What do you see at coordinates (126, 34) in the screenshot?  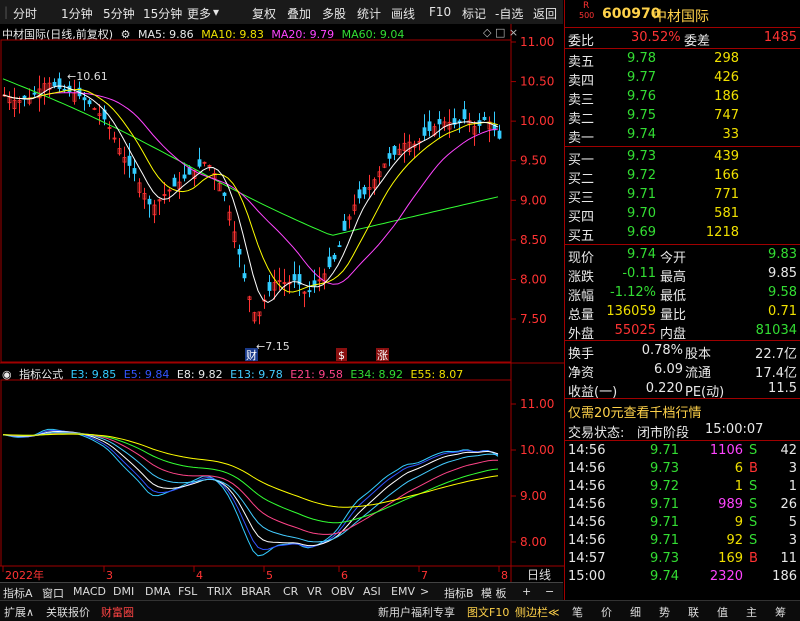 I see `chart-settings-icon: ⚙` at bounding box center [126, 34].